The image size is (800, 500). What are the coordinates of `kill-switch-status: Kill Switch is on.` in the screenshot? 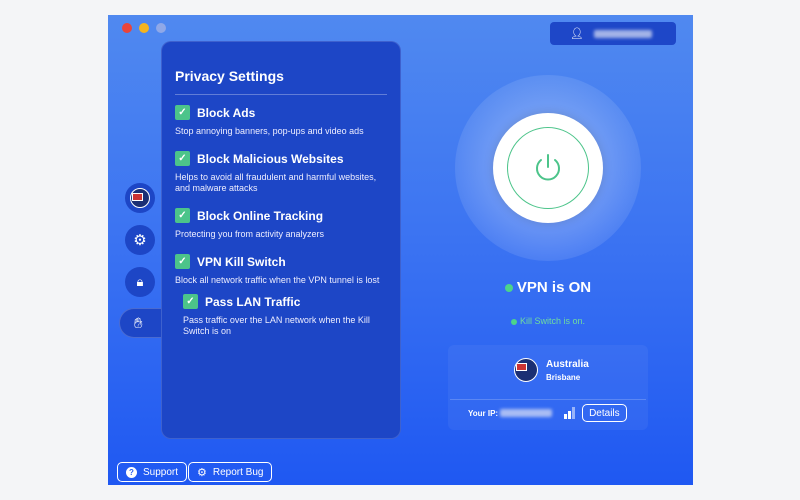 It's located at (548, 321).